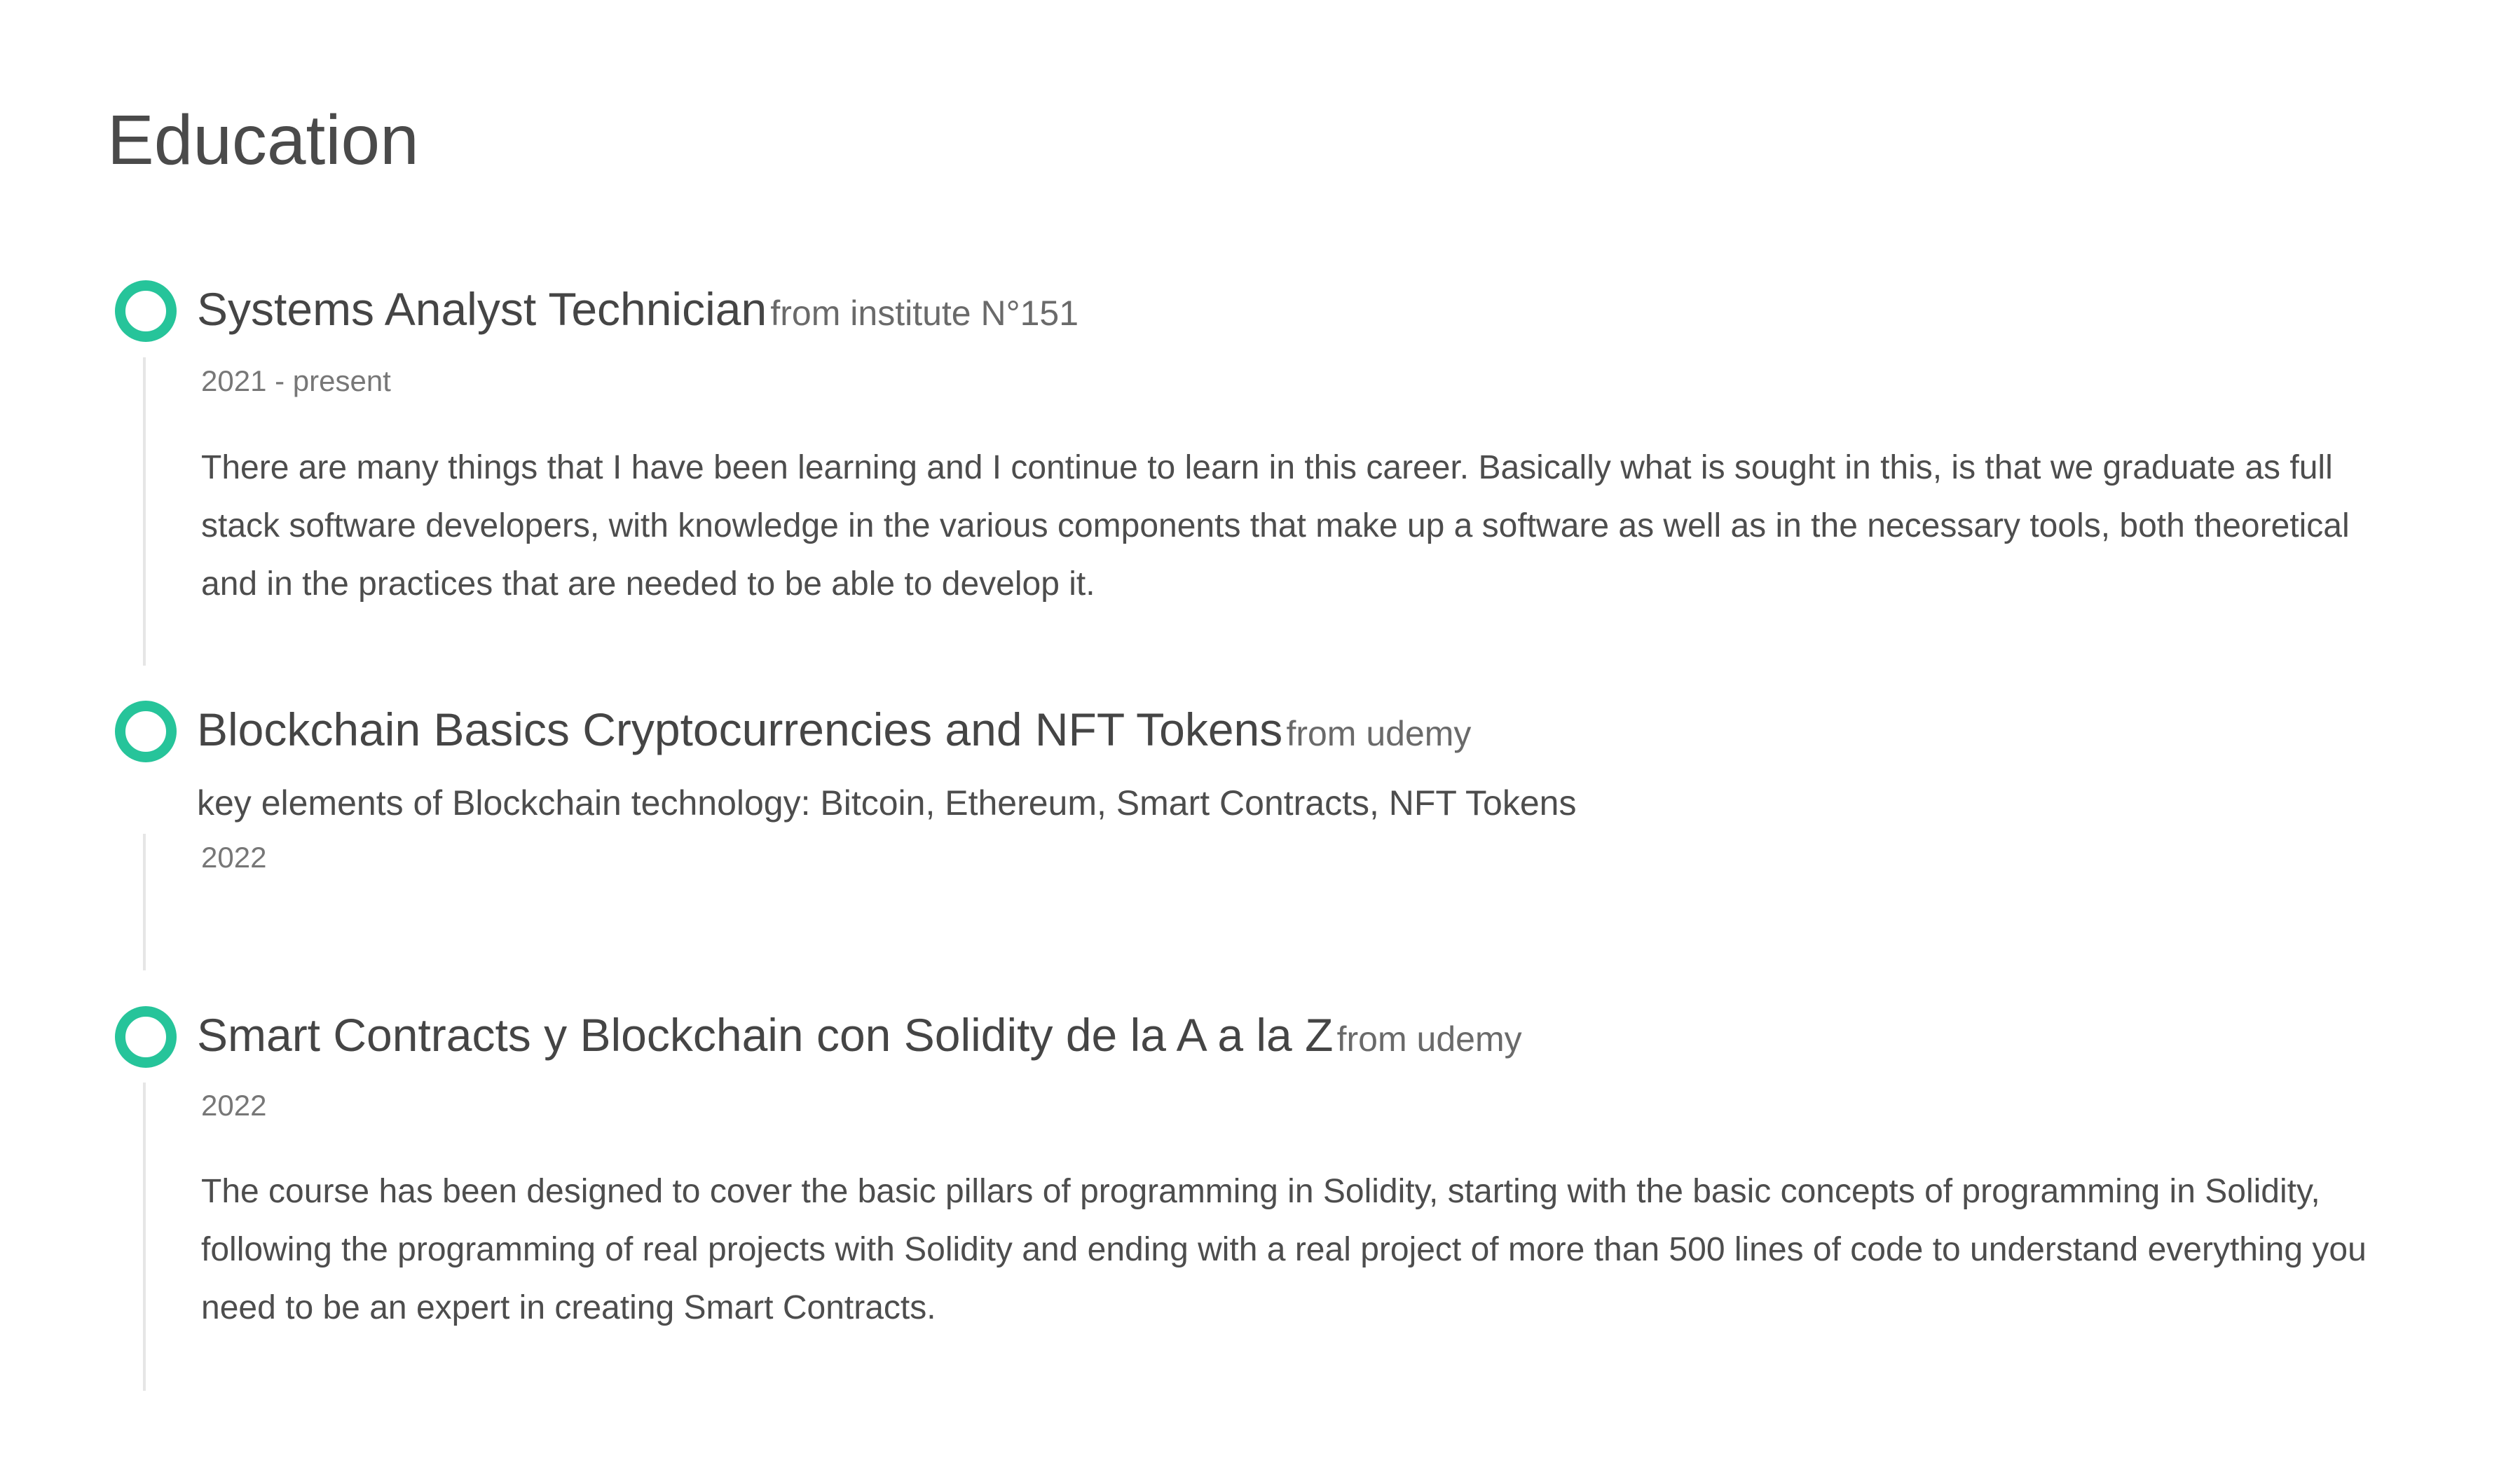 This screenshot has height=1484, width=2499. I want to click on item-institution: from institute N°151, so click(924, 313).